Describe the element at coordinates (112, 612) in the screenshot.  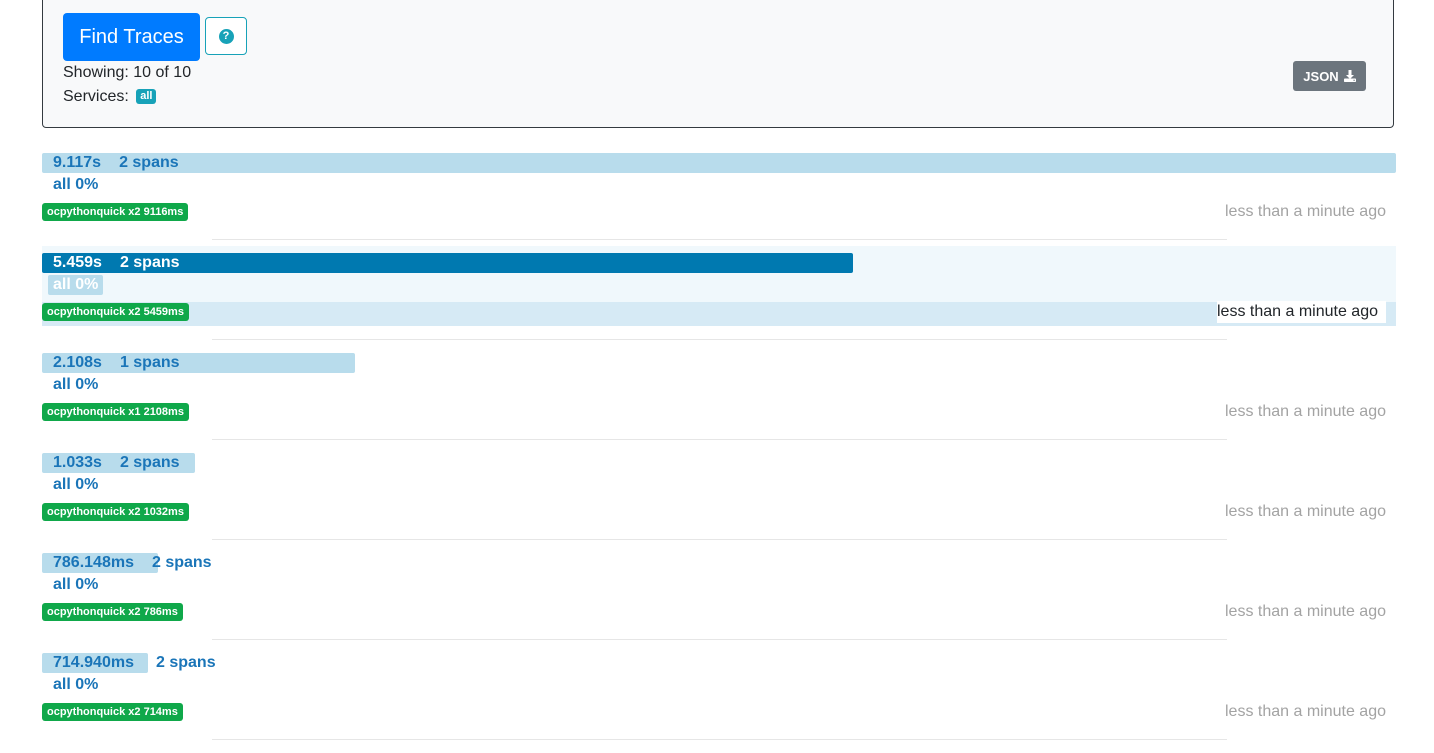
I see `trace-service-badge: ocpythonquick x2 786ms` at that location.